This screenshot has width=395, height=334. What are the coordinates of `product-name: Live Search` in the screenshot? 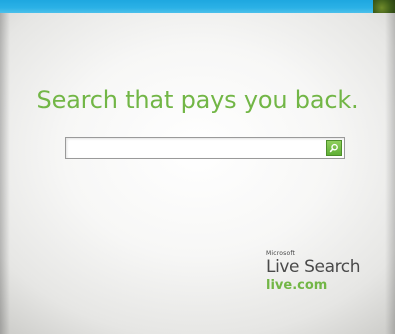 It's located at (313, 267).